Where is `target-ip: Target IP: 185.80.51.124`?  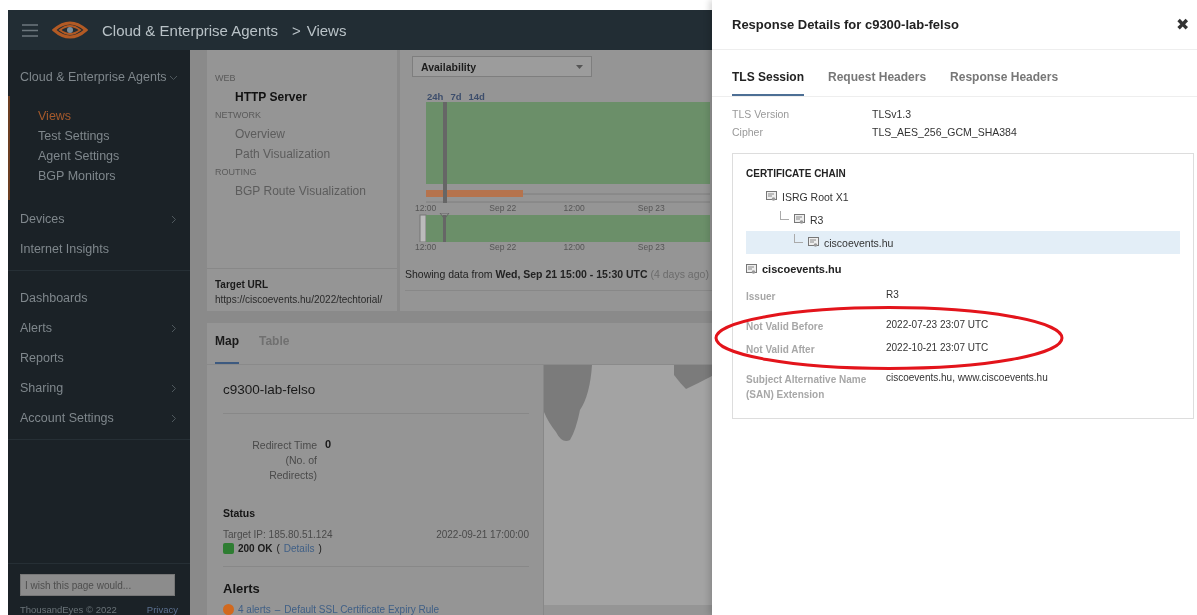
target-ip: Target IP: 185.80.51.124 is located at coordinates (278, 534).